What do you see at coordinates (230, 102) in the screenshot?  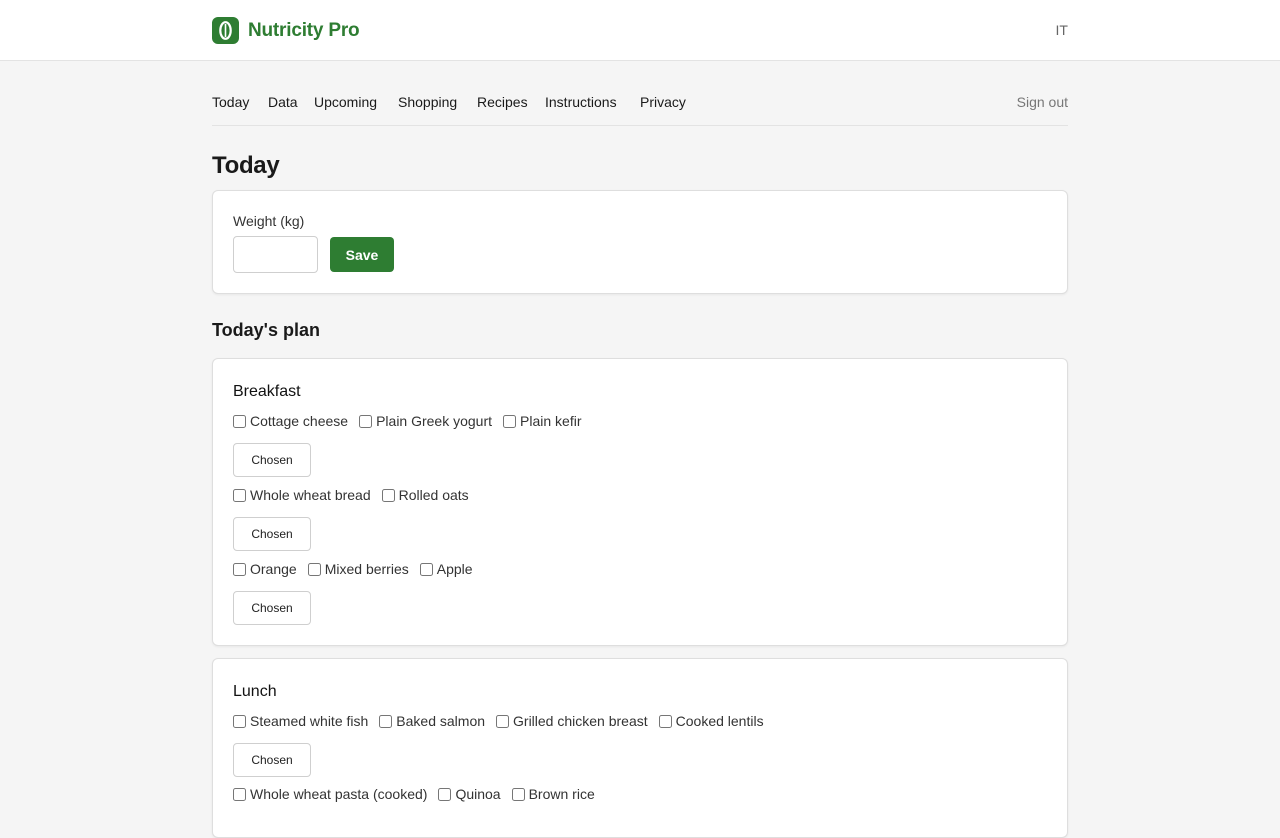 I see `nav-today: Today` at bounding box center [230, 102].